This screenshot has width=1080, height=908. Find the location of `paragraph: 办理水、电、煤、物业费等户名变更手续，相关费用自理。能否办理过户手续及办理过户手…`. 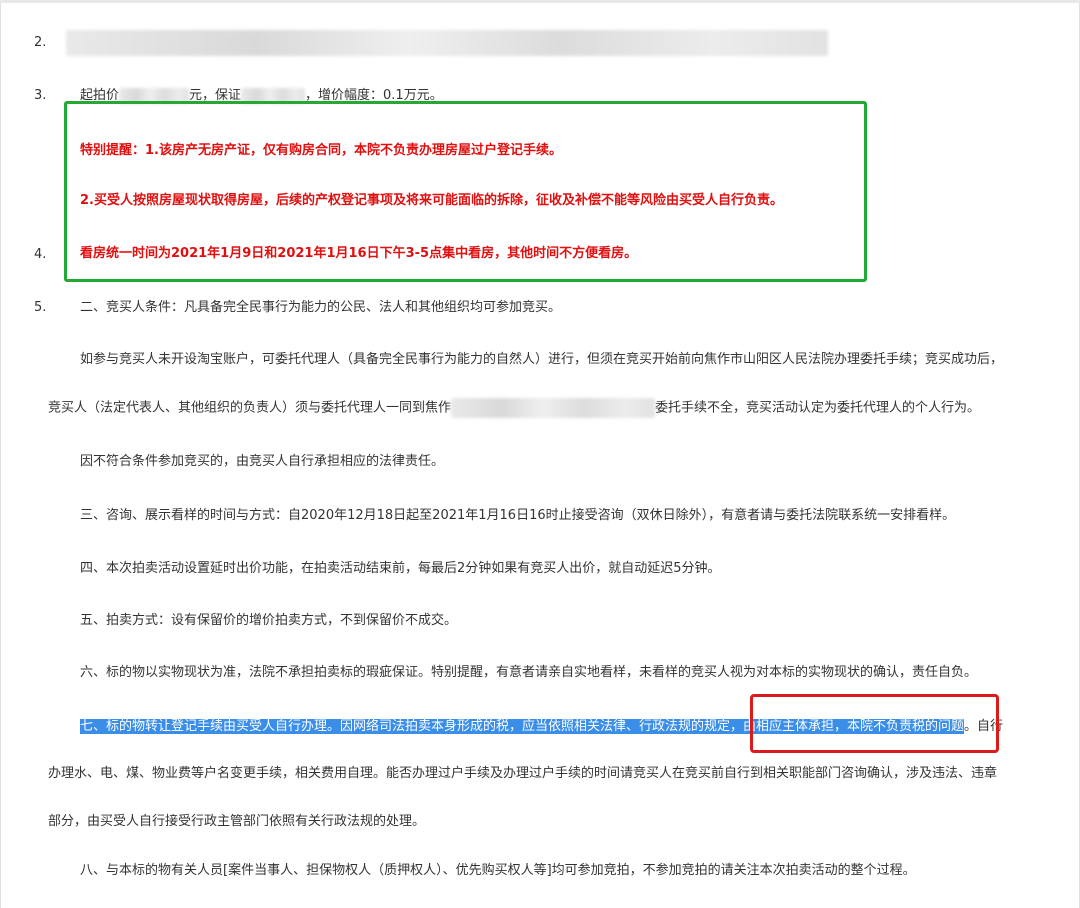

paragraph: 办理水、电、煤、物业费等户名变更手续，相关费用自理。能否办理过户手续及办理过户手… is located at coordinates (523, 773).